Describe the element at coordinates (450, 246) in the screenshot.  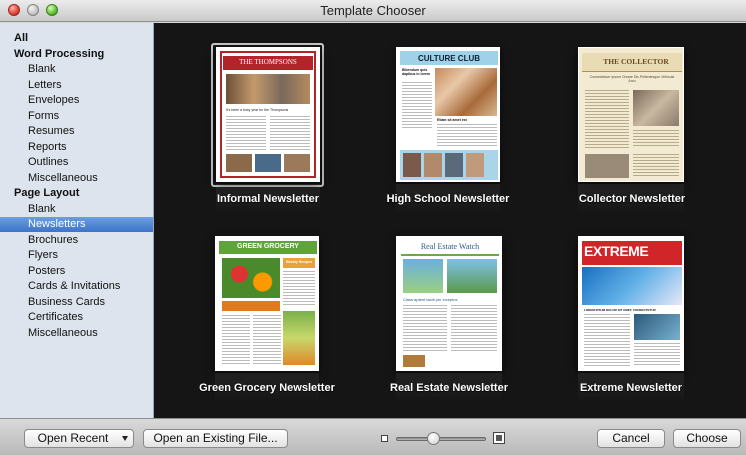
I see `thumbnail-heading: Real Estate Watch` at that location.